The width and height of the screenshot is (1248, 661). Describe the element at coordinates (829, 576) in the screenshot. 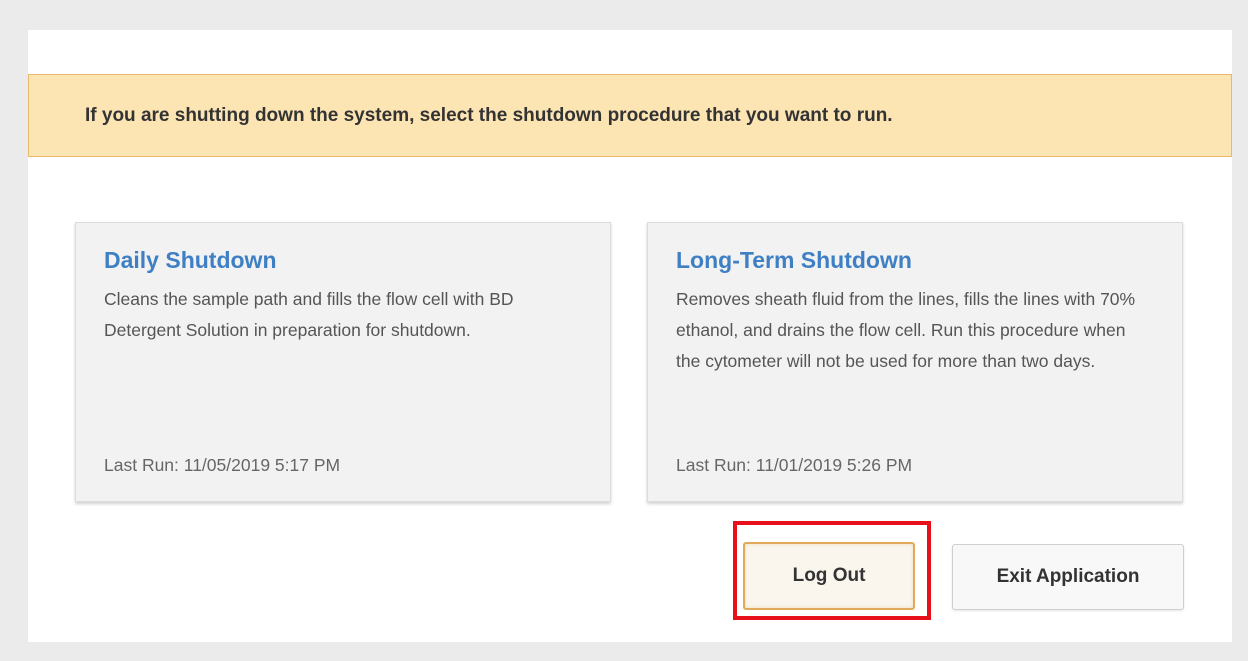

I see `log-out-button: Log Out` at that location.